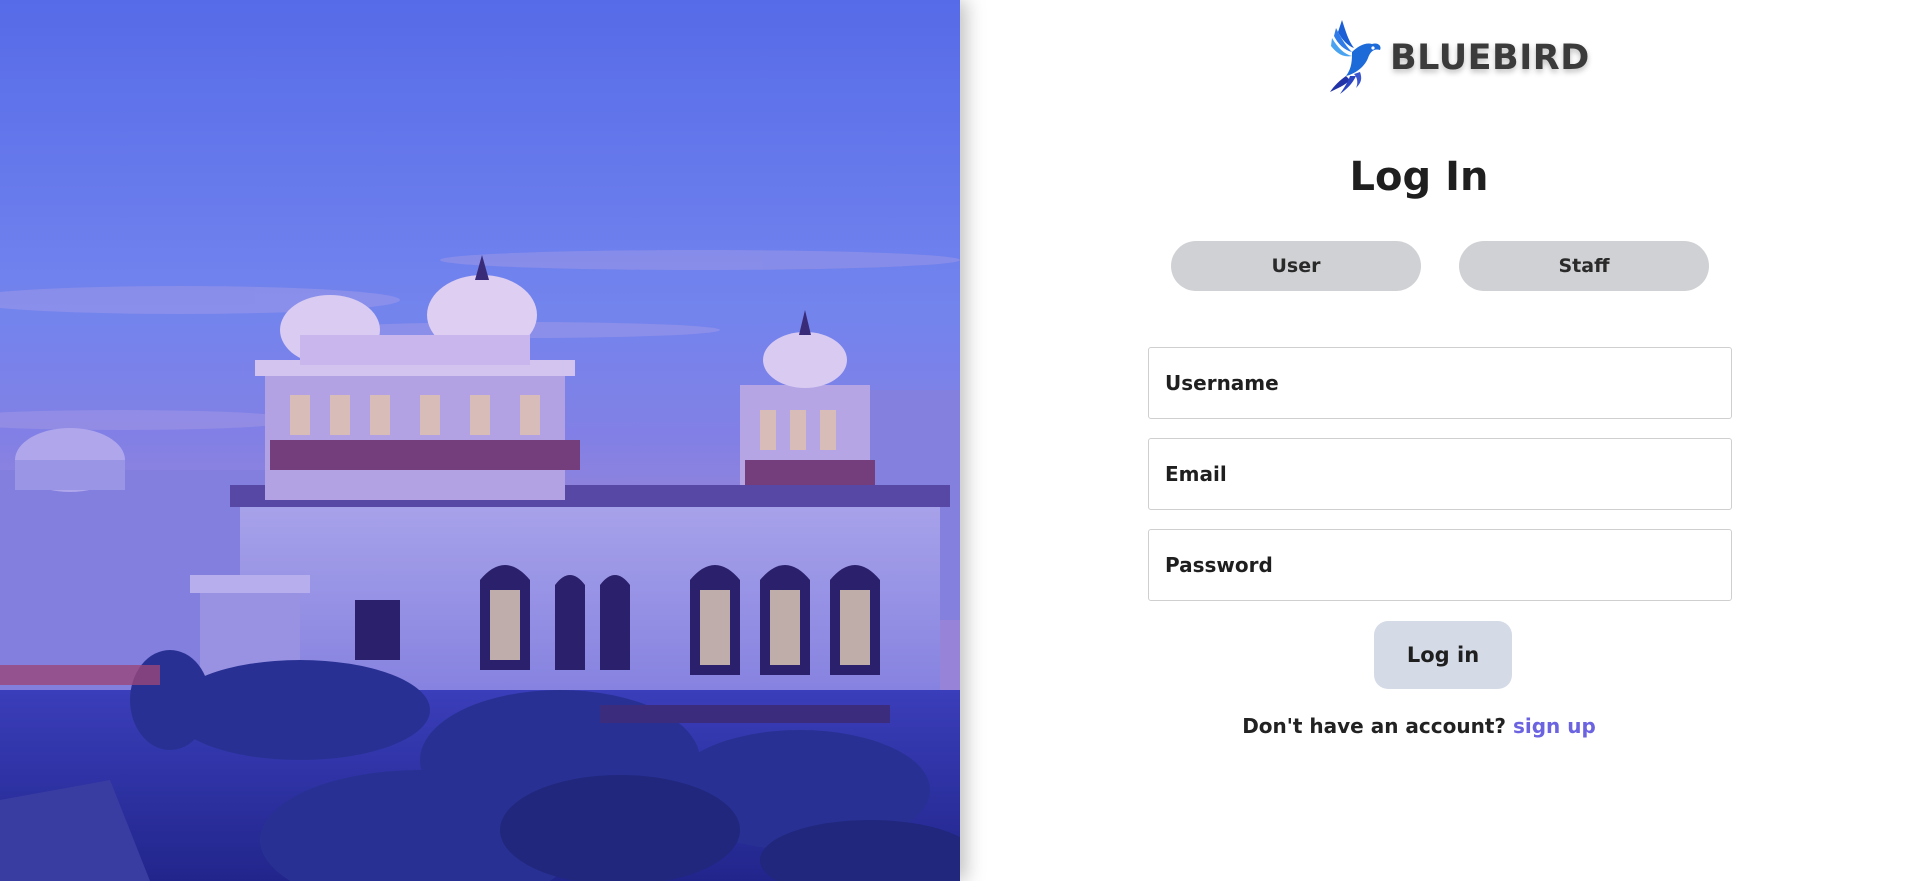 The height and width of the screenshot is (881, 1918). I want to click on username-field, so click(1440, 383).